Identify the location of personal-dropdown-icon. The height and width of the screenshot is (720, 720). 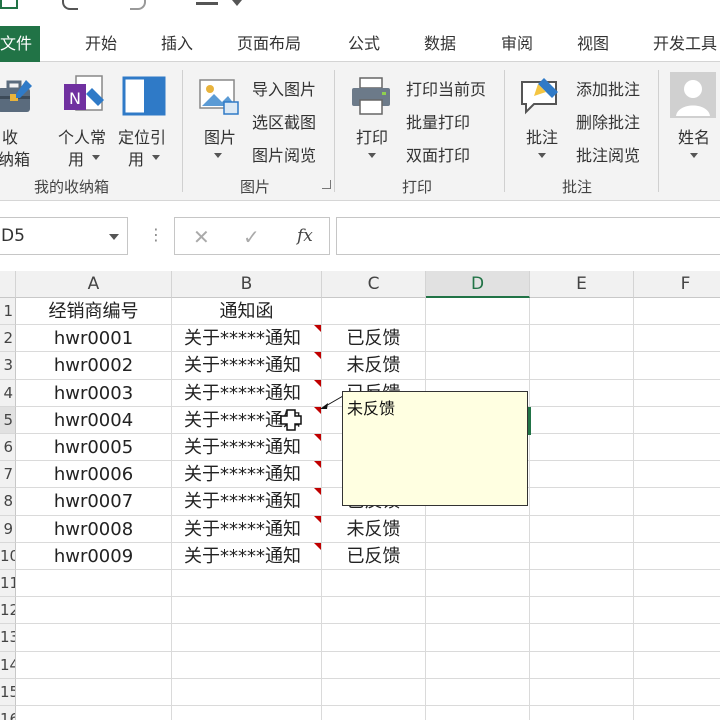
(96, 157).